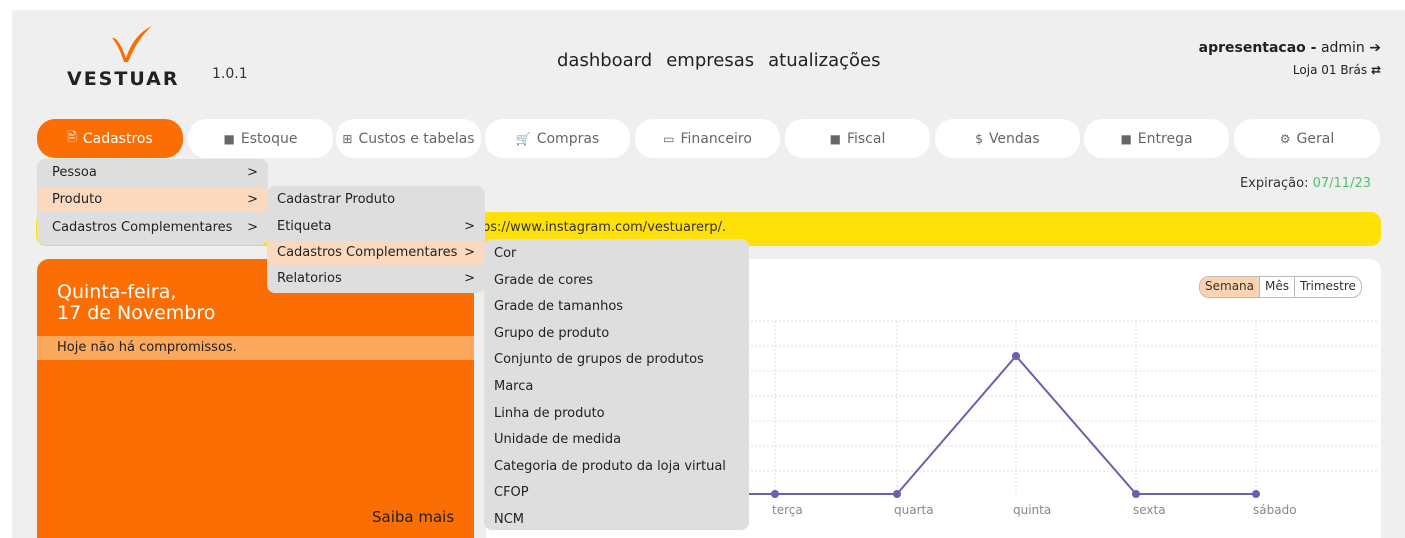  What do you see at coordinates (152, 228) in the screenshot?
I see `menu-item-cadastros-complementares: Cadastros Complementares >` at bounding box center [152, 228].